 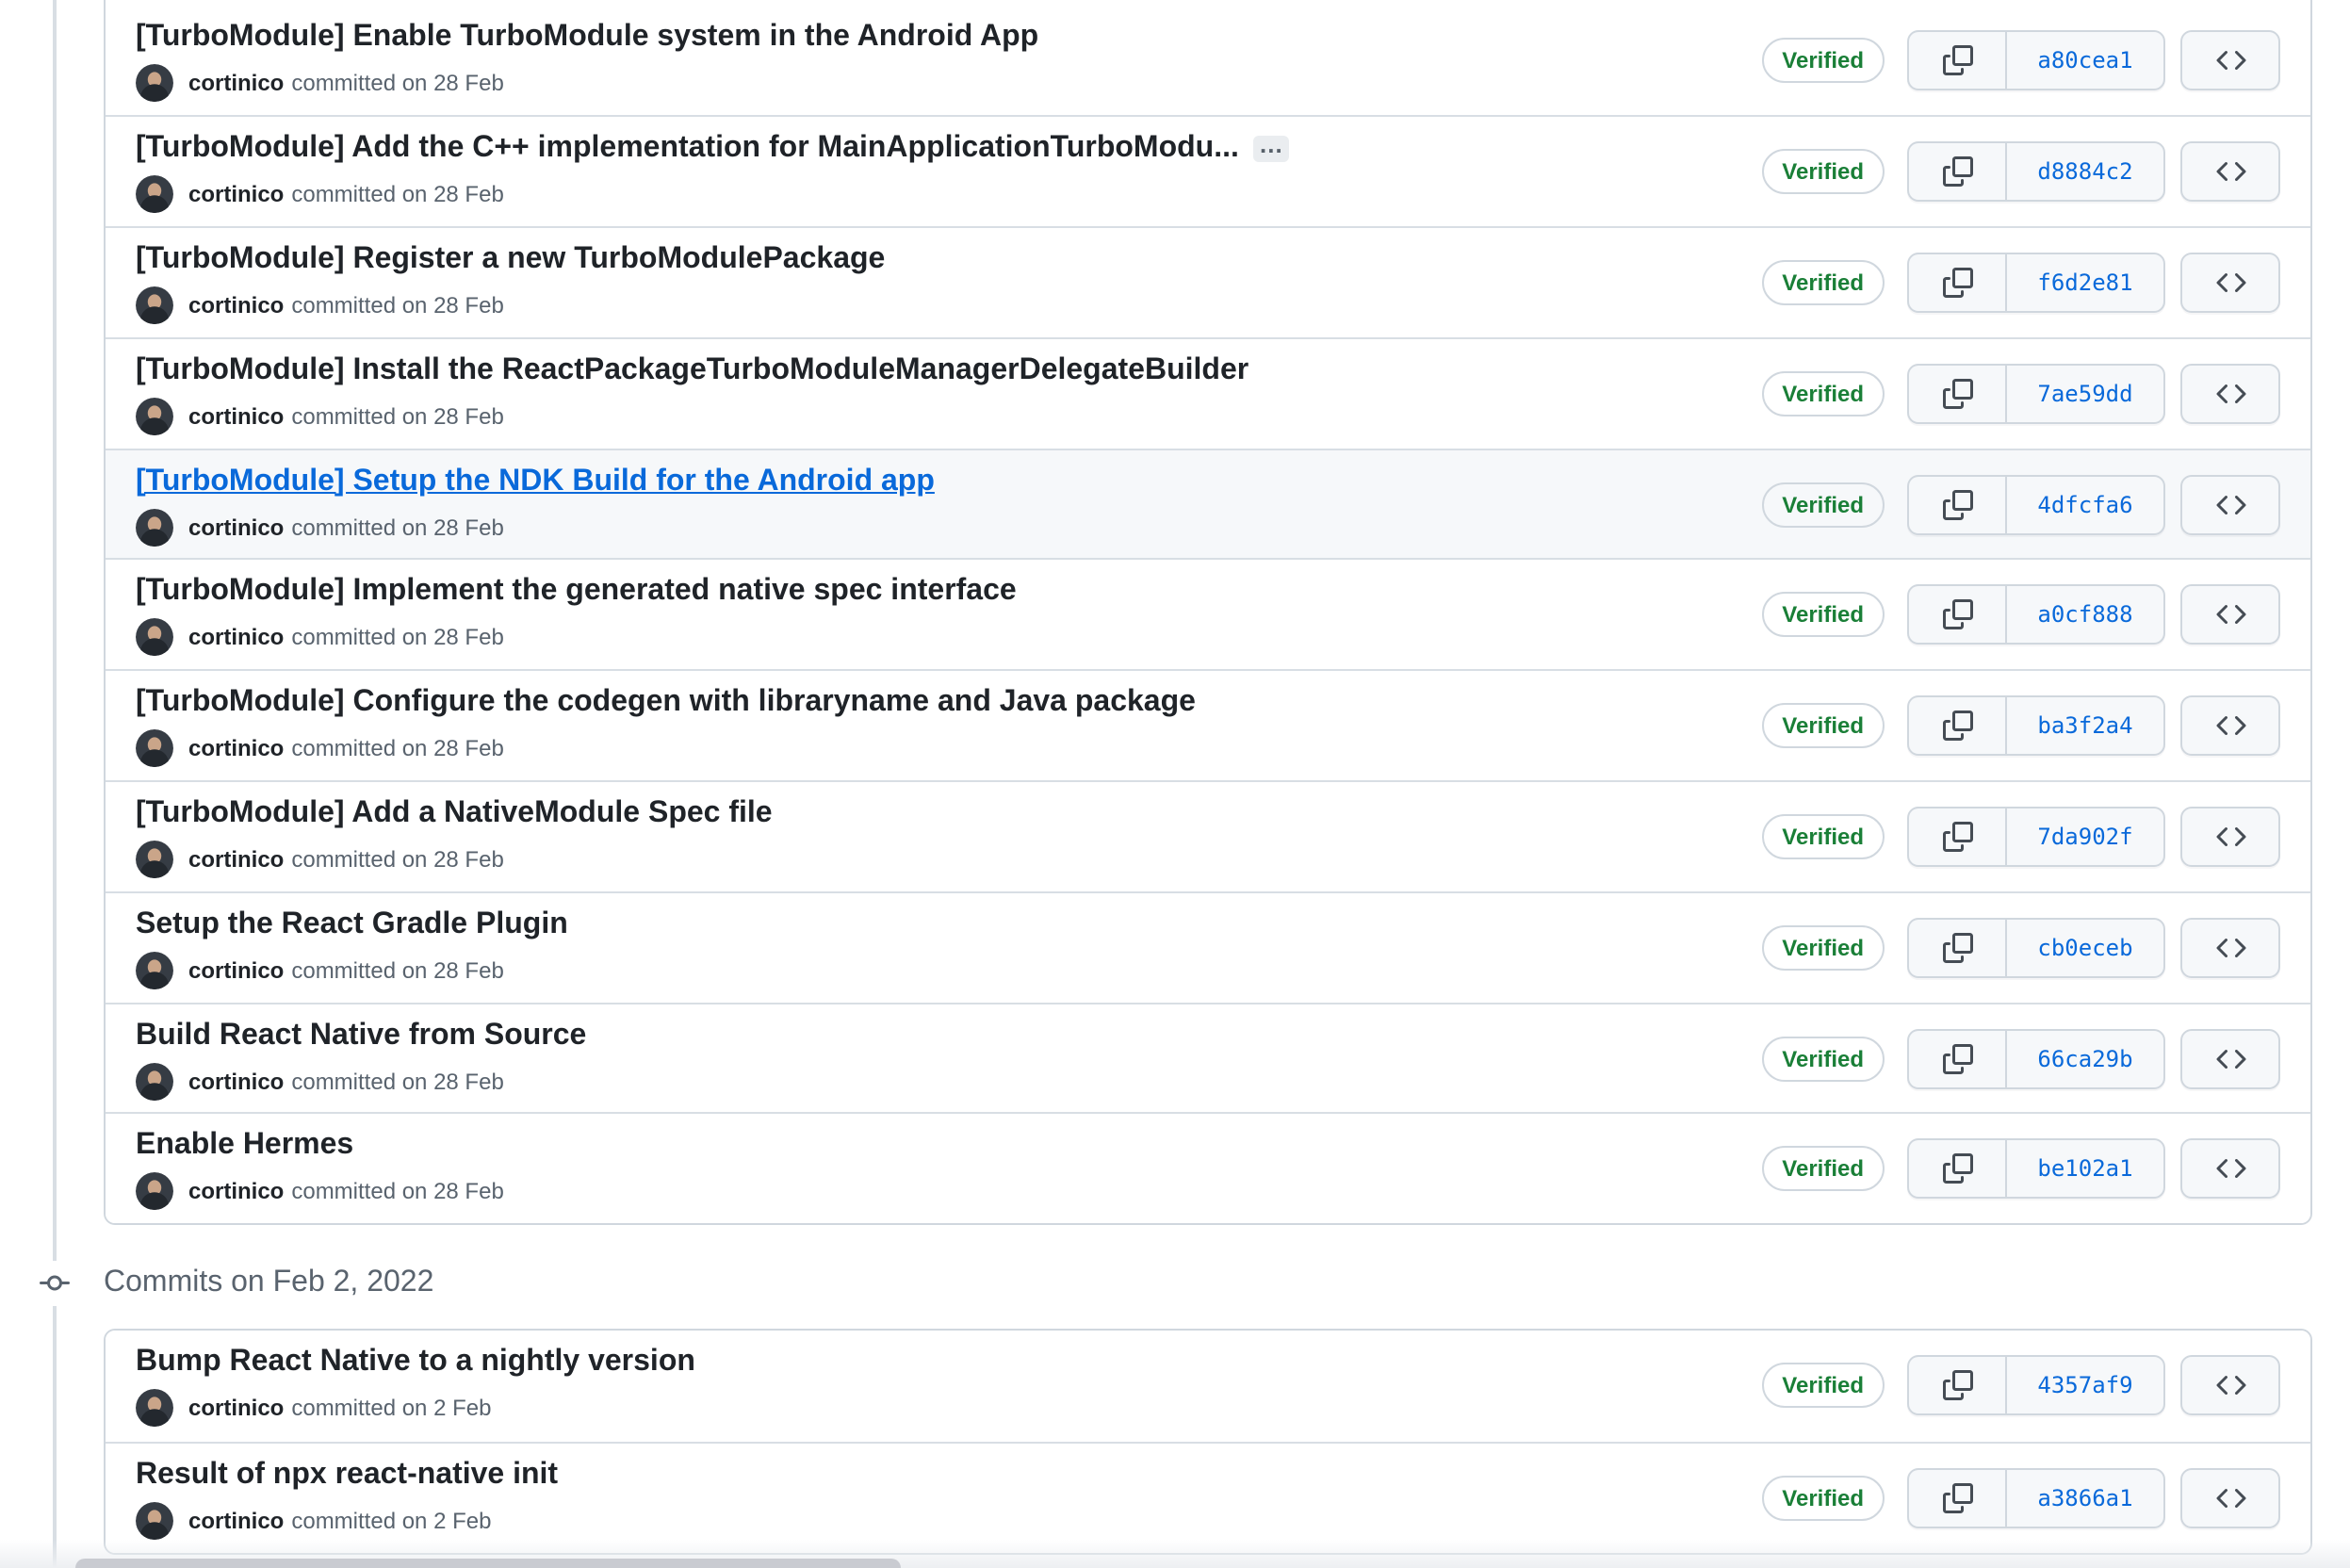 What do you see at coordinates (2085, 1386) in the screenshot?
I see `commit-sha-link: 4357af9` at bounding box center [2085, 1386].